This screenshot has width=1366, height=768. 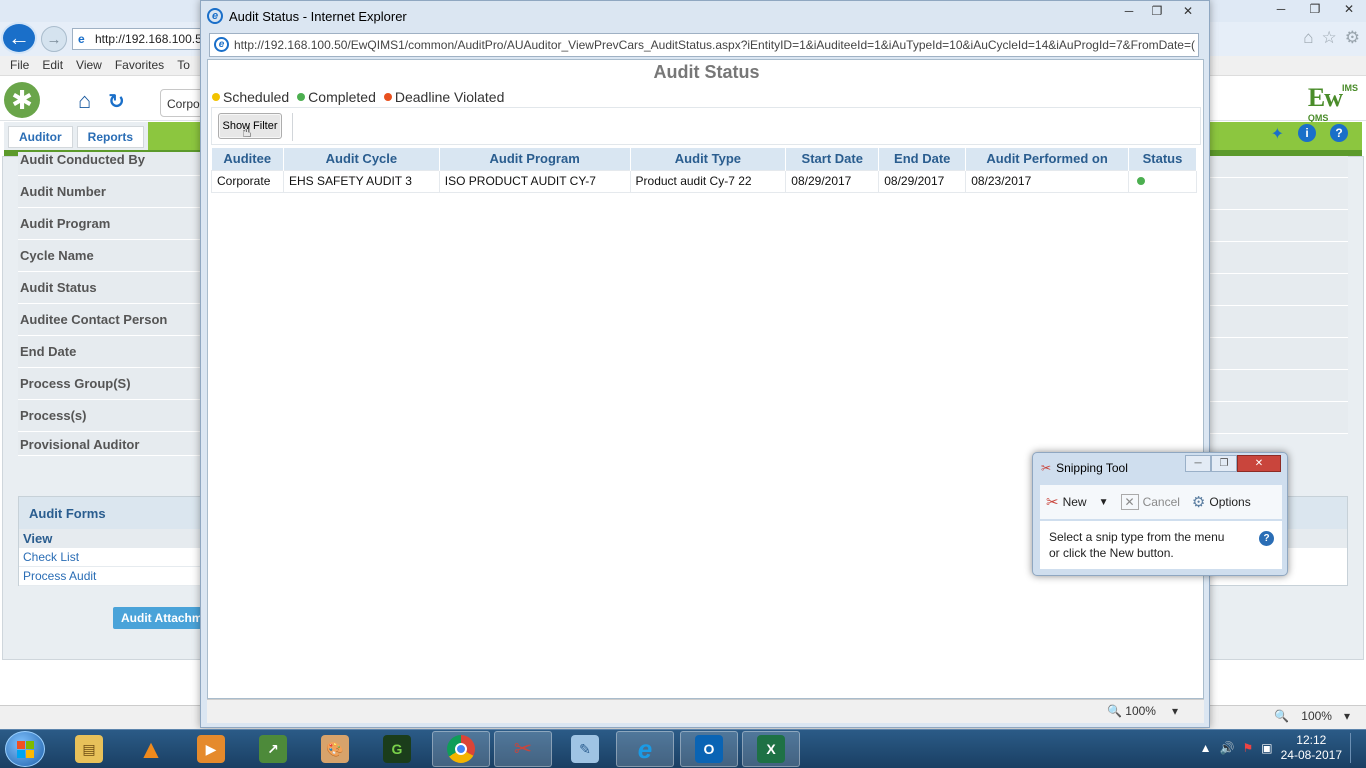 What do you see at coordinates (273, 749) in the screenshot?
I see `taskbar-chart-app: ↗` at bounding box center [273, 749].